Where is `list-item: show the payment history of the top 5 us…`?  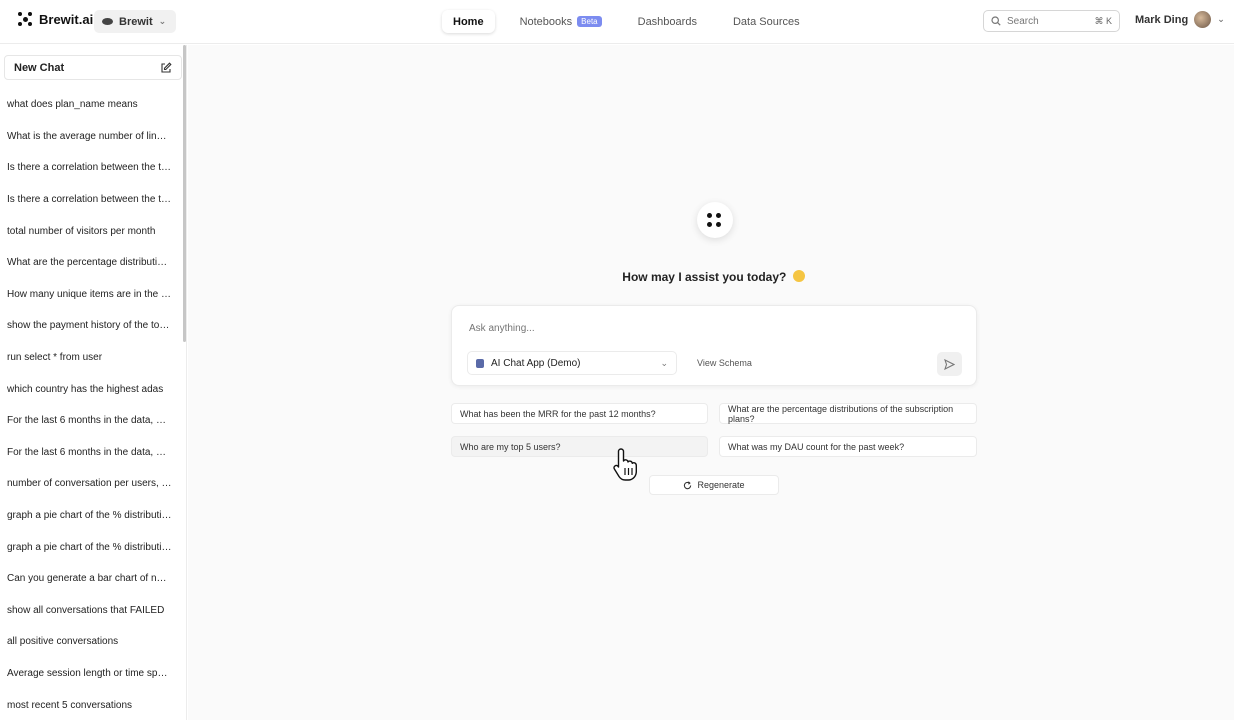
list-item: show the payment history of the top 5 us… is located at coordinates (91, 326).